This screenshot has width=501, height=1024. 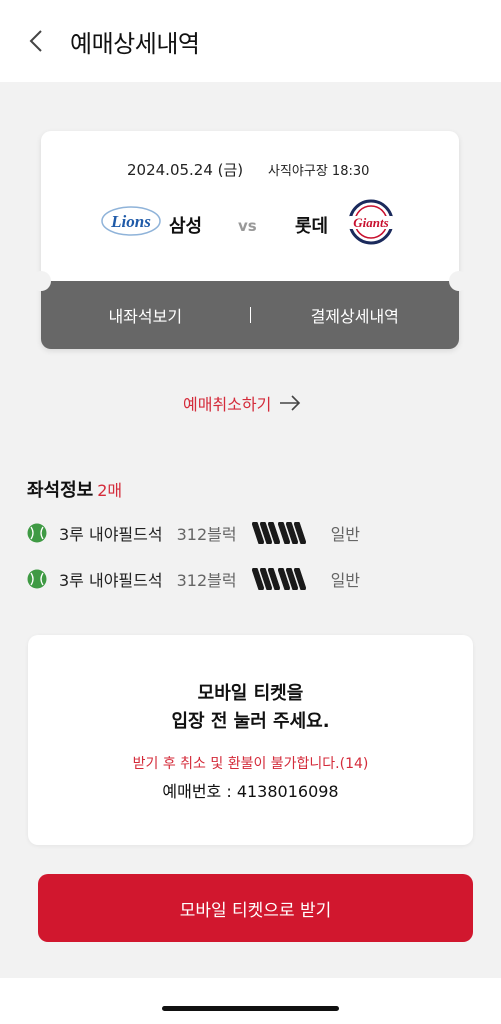 I want to click on svg-text: Lions, so click(x=130, y=221).